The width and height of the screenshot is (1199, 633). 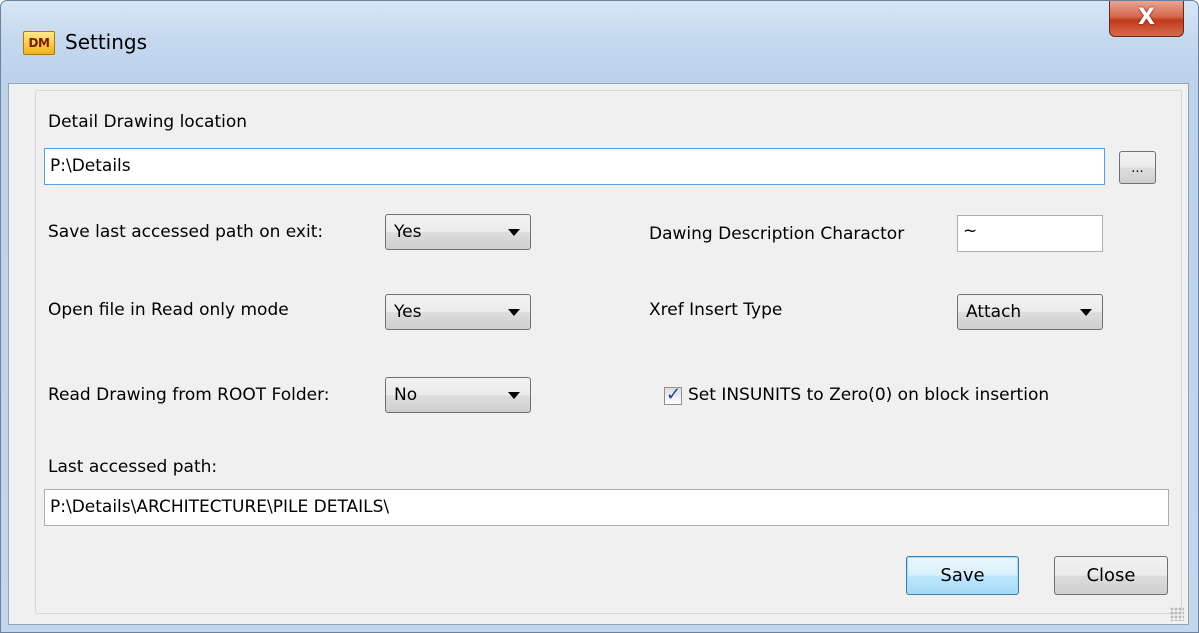 What do you see at coordinates (599, 42) in the screenshot?
I see `title-bar: DM Settings X` at bounding box center [599, 42].